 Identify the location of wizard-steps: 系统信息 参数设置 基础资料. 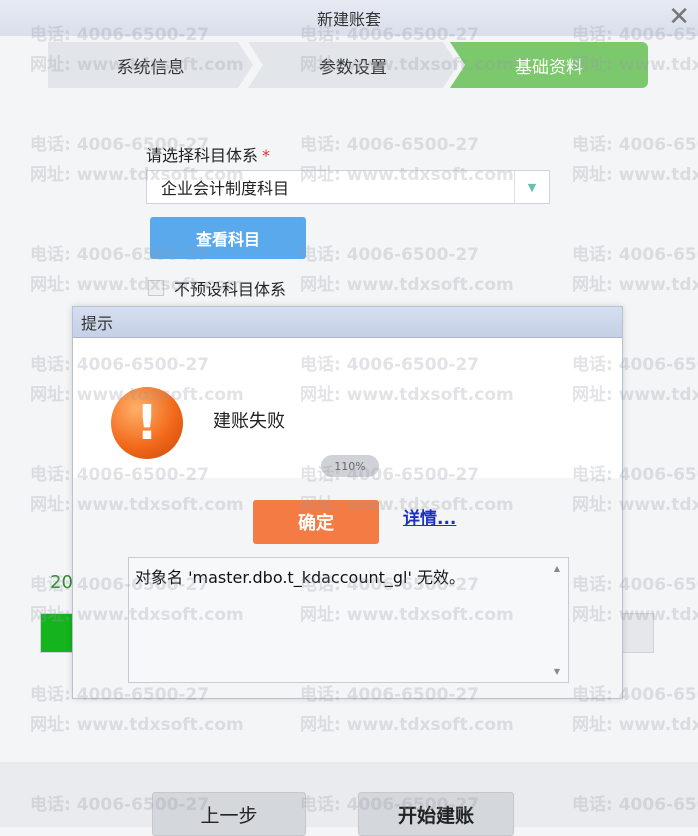
(348, 65).